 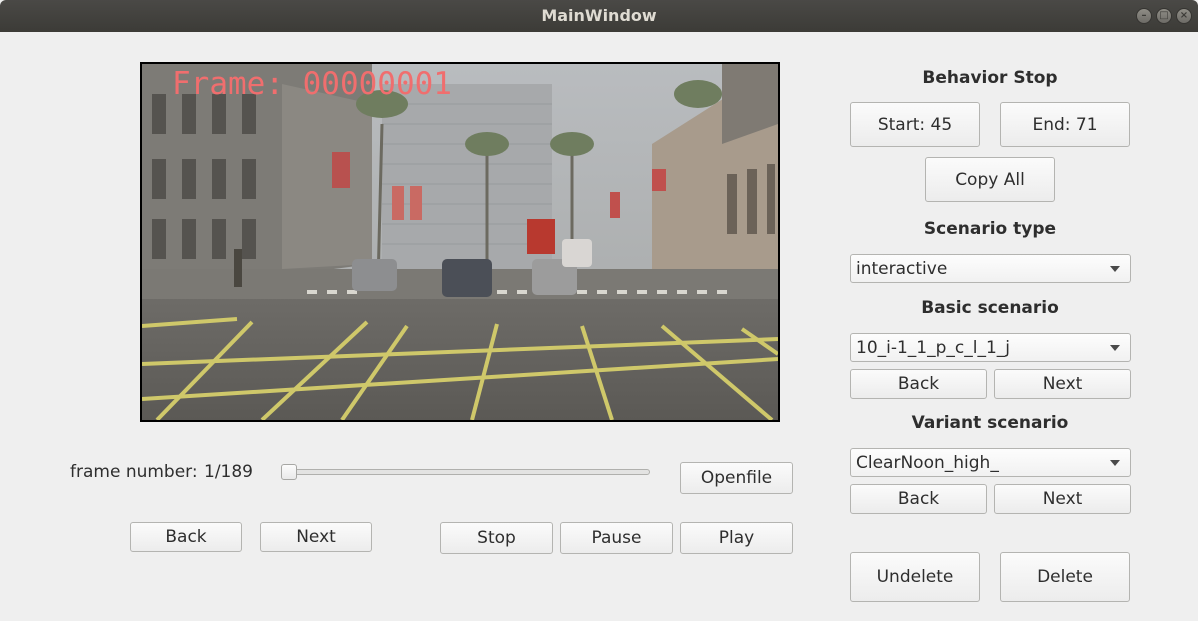 What do you see at coordinates (1065, 577) in the screenshot?
I see `delete-button: Delete` at bounding box center [1065, 577].